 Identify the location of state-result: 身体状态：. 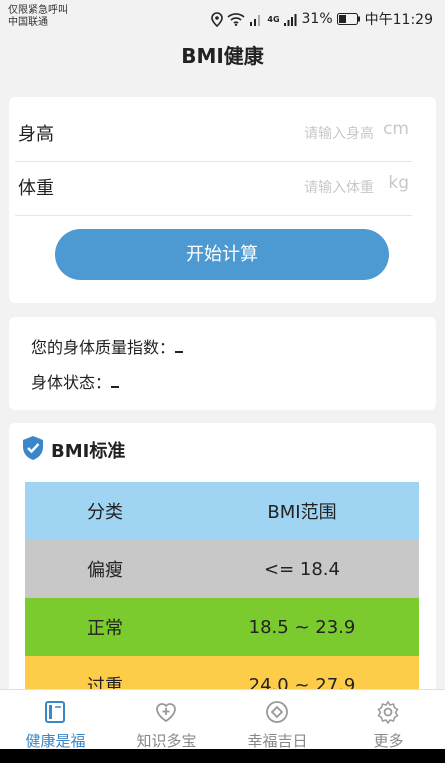
(75, 381).